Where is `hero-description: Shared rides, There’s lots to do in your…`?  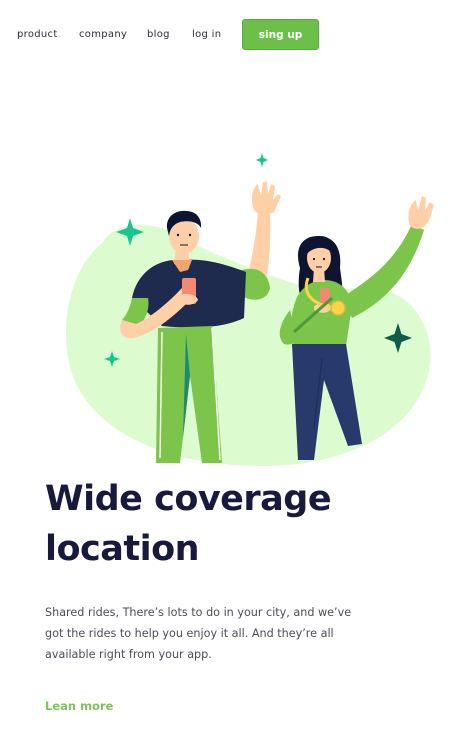 hero-description: Shared rides, There’s lots to do in your… is located at coordinates (198, 633).